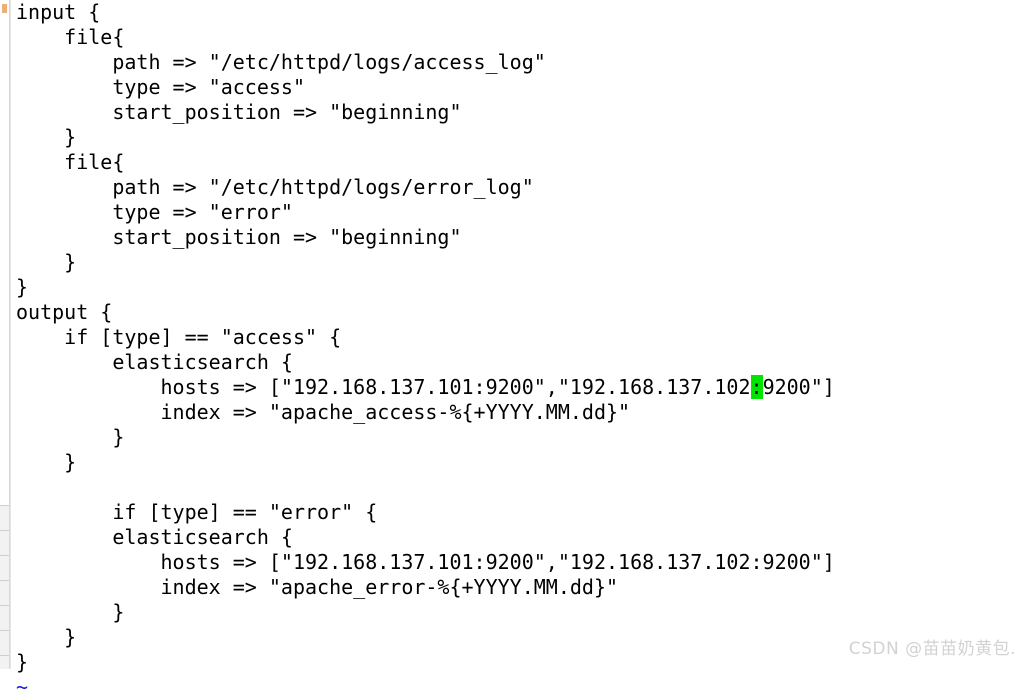  I want to click on code-line-text-after: 9200"], so click(798, 387).